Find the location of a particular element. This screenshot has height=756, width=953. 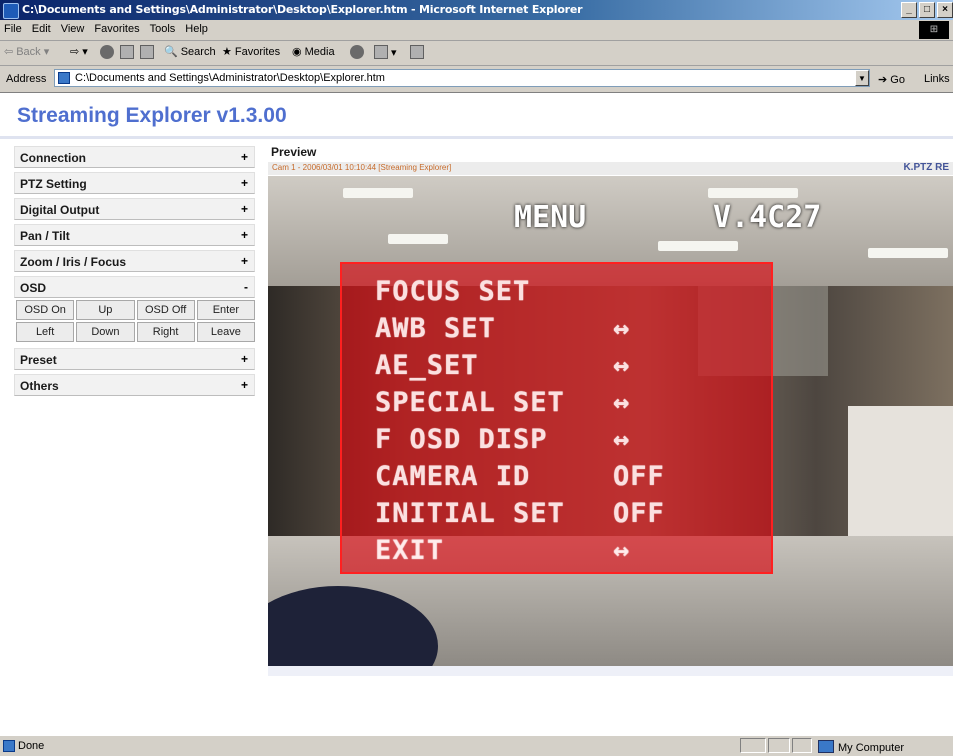

section-ptz-setting: PTZ Setting + is located at coordinates (134, 183).